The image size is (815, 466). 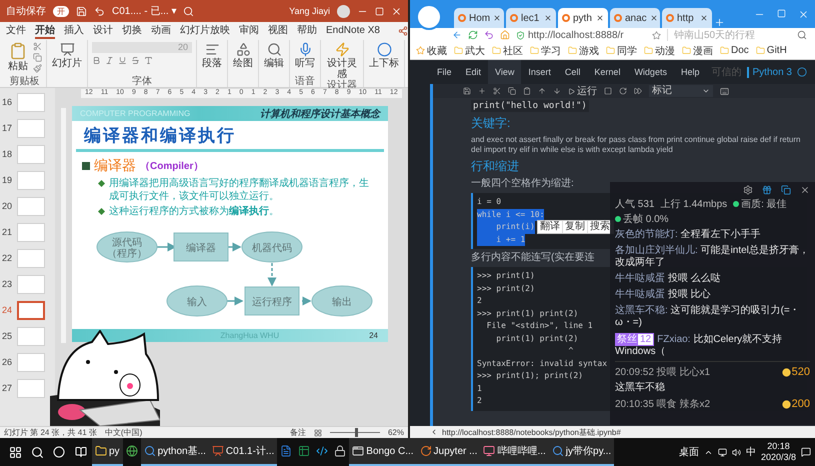 What do you see at coordinates (135, 60) in the screenshot?
I see `strikethrough-icon` at bounding box center [135, 60].